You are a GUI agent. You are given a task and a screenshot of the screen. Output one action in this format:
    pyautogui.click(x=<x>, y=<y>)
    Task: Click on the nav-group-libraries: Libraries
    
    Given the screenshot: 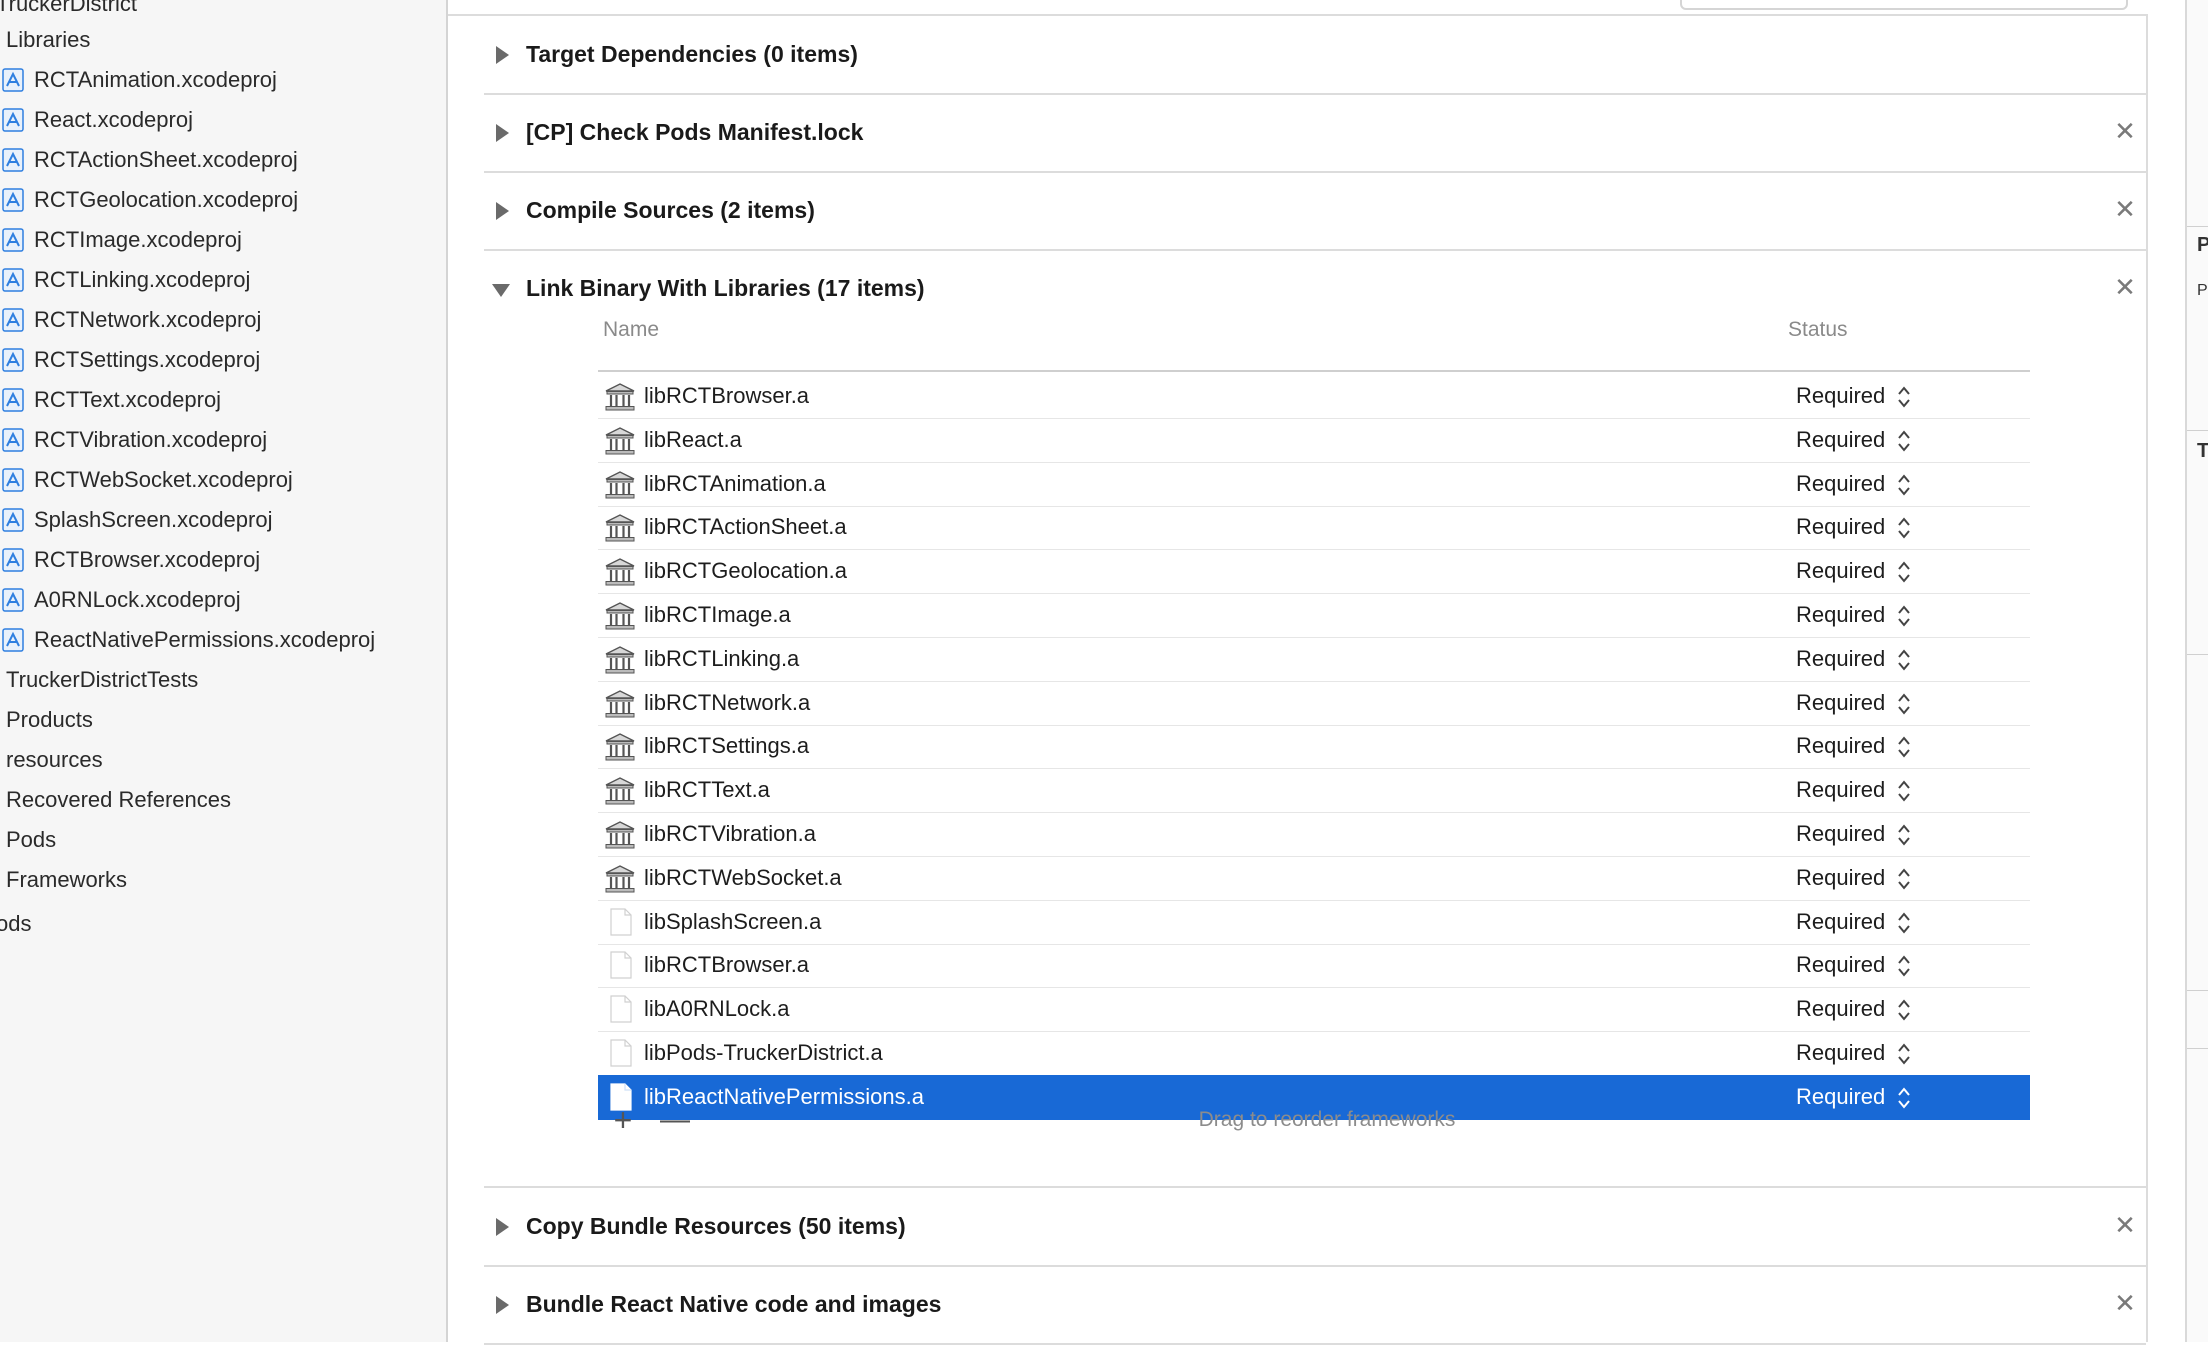 What is the action you would take?
    pyautogui.click(x=48, y=40)
    